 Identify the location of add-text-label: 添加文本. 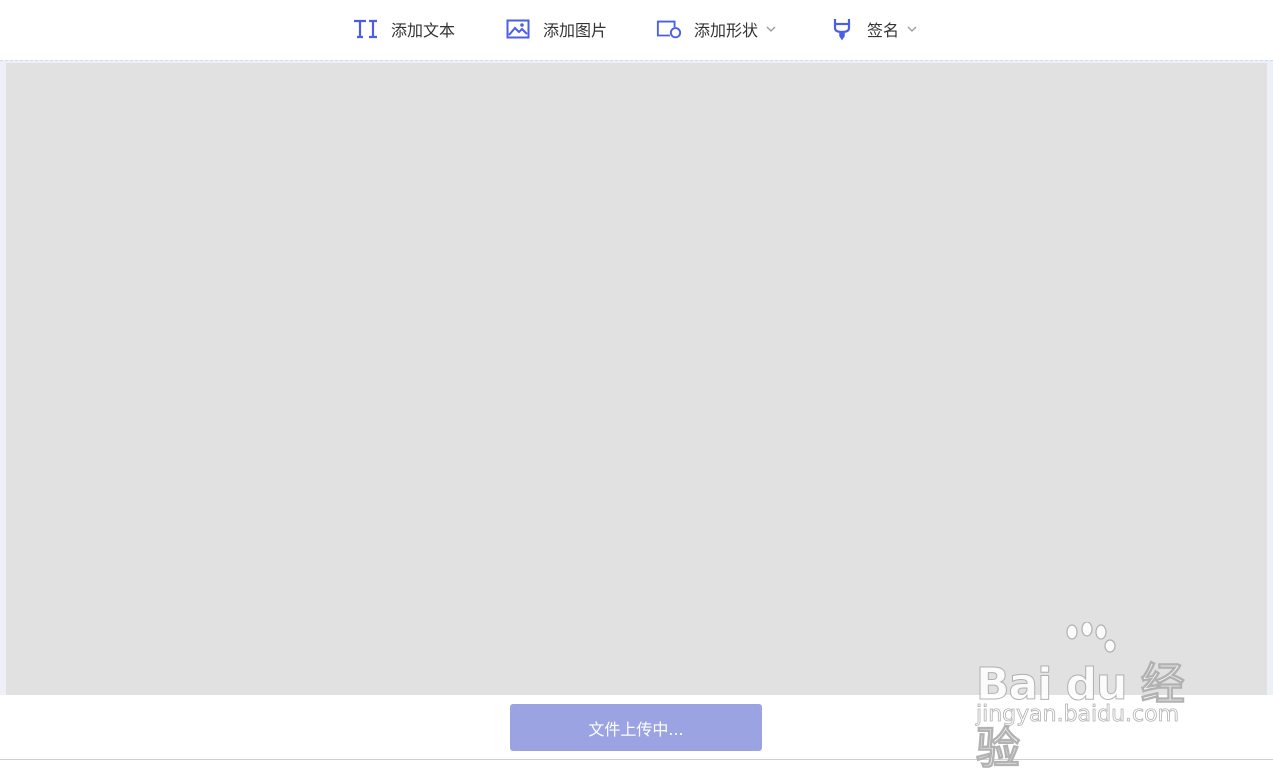
(423, 30).